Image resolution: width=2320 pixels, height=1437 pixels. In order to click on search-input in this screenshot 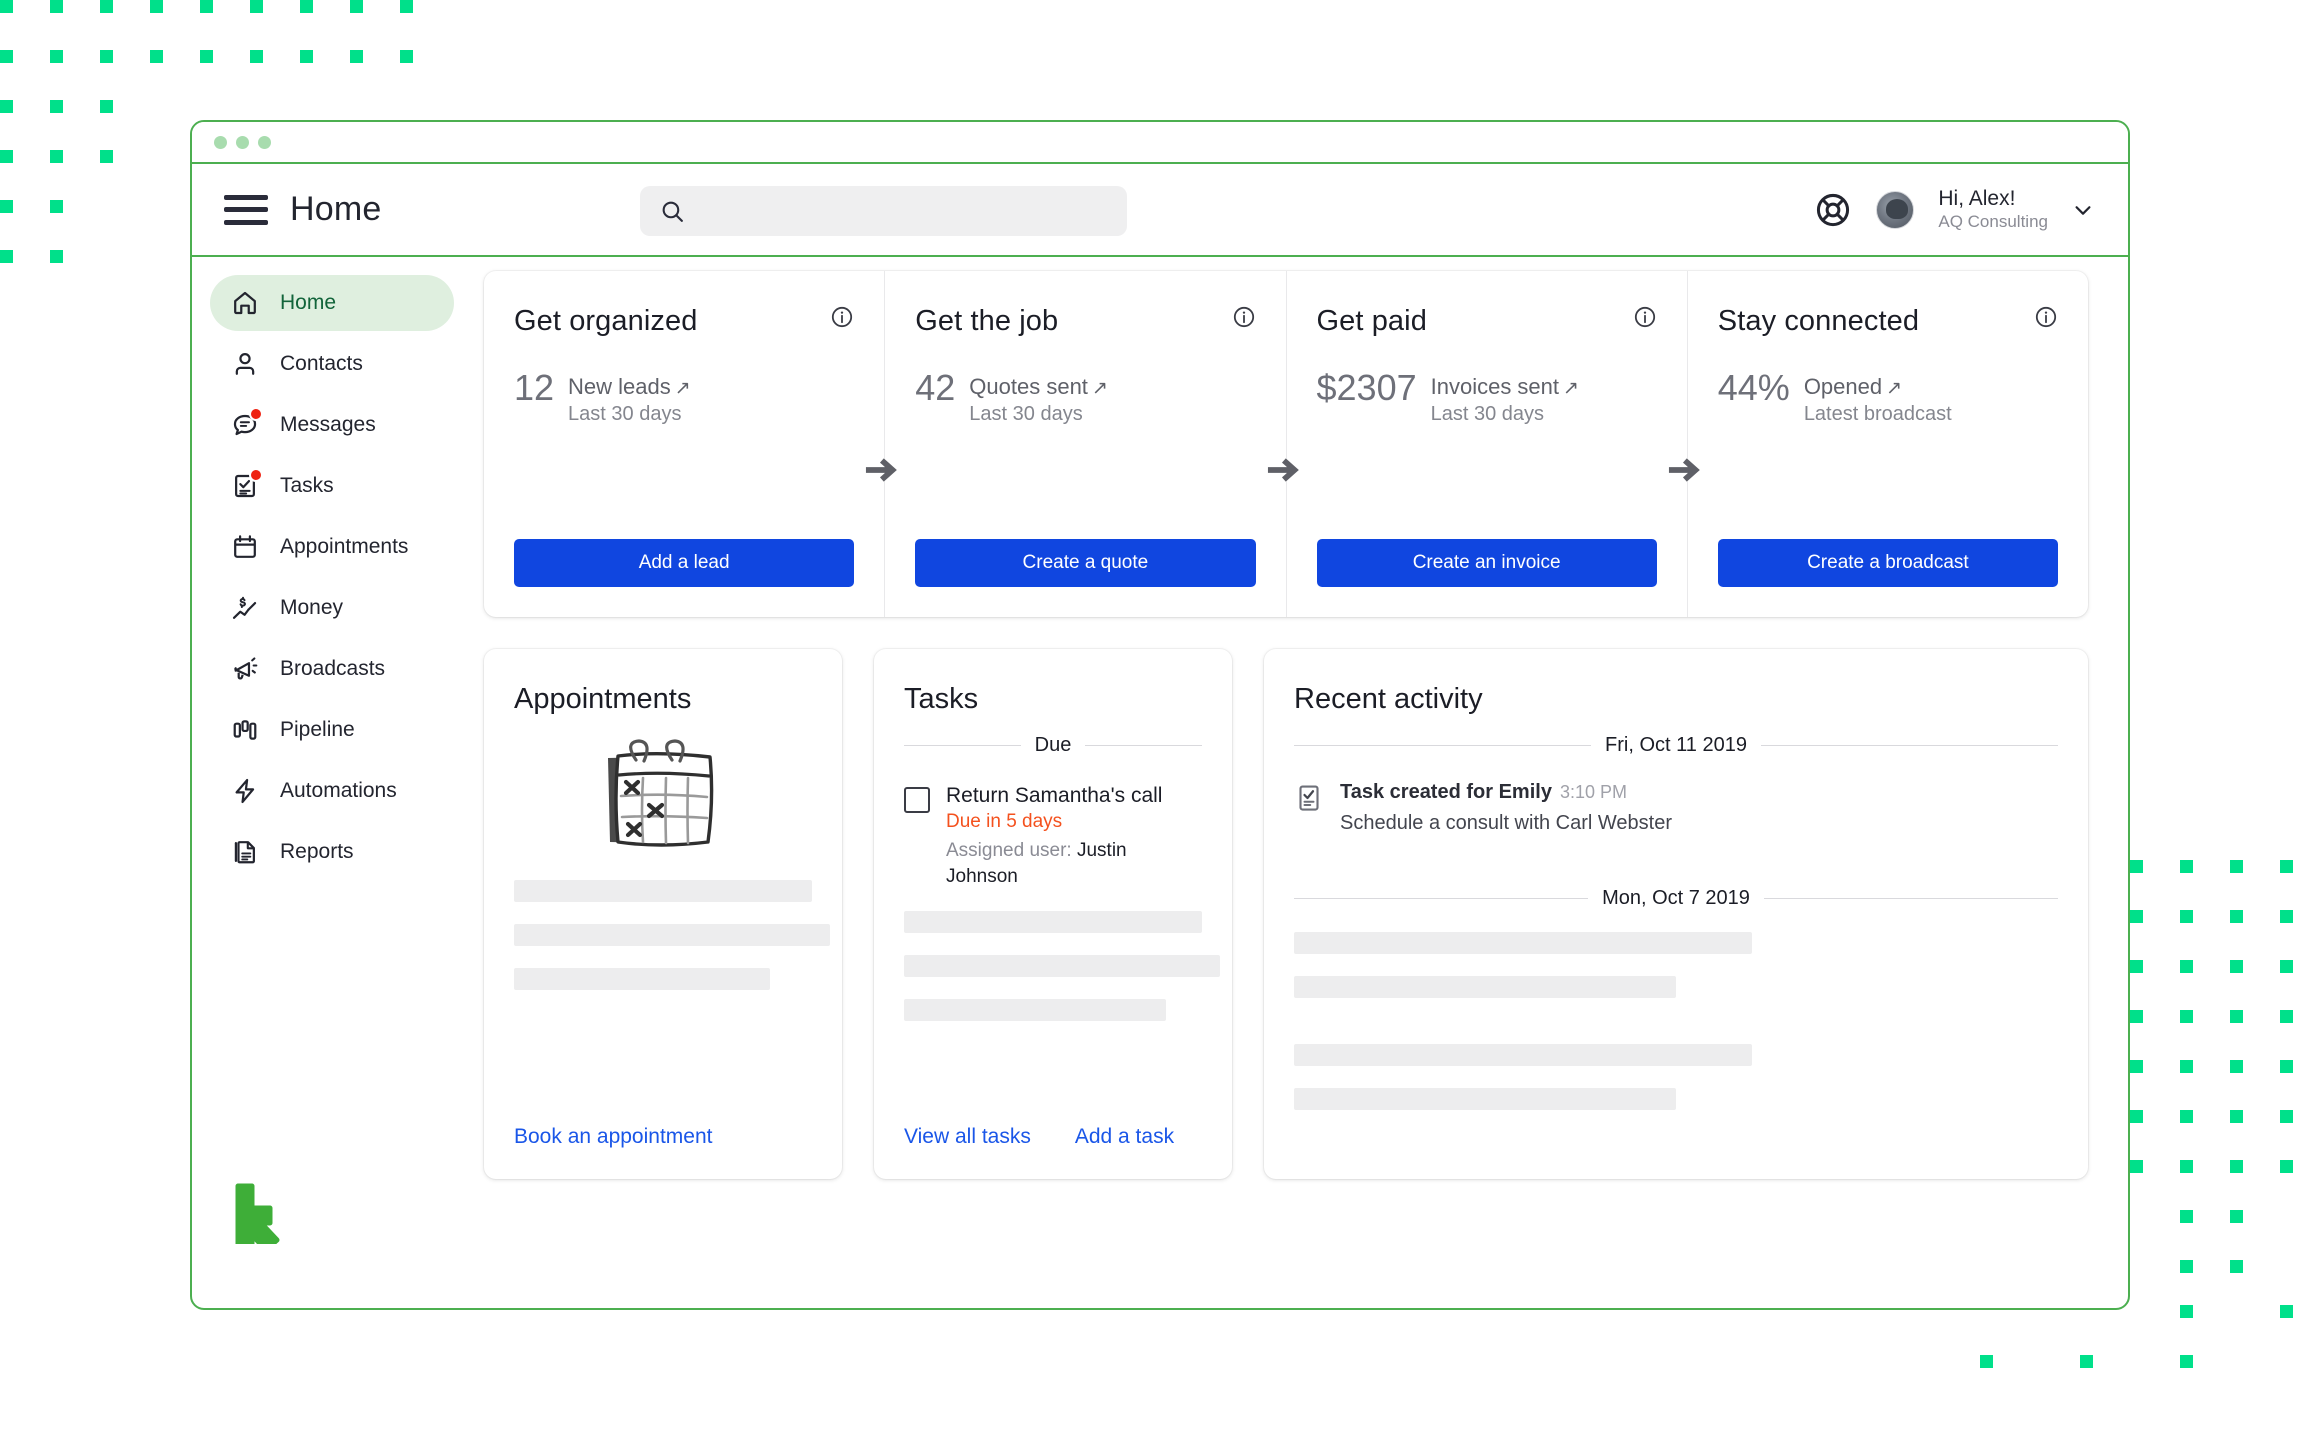, I will do `click(902, 211)`.